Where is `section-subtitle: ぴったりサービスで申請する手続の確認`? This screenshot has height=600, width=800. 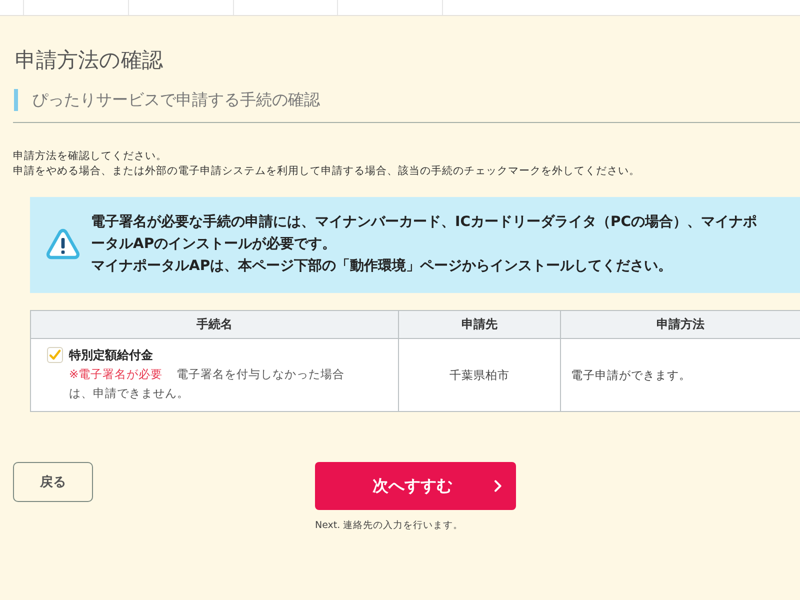
section-subtitle: ぴったりサービスで申請する手続の確認 is located at coordinates (407, 100).